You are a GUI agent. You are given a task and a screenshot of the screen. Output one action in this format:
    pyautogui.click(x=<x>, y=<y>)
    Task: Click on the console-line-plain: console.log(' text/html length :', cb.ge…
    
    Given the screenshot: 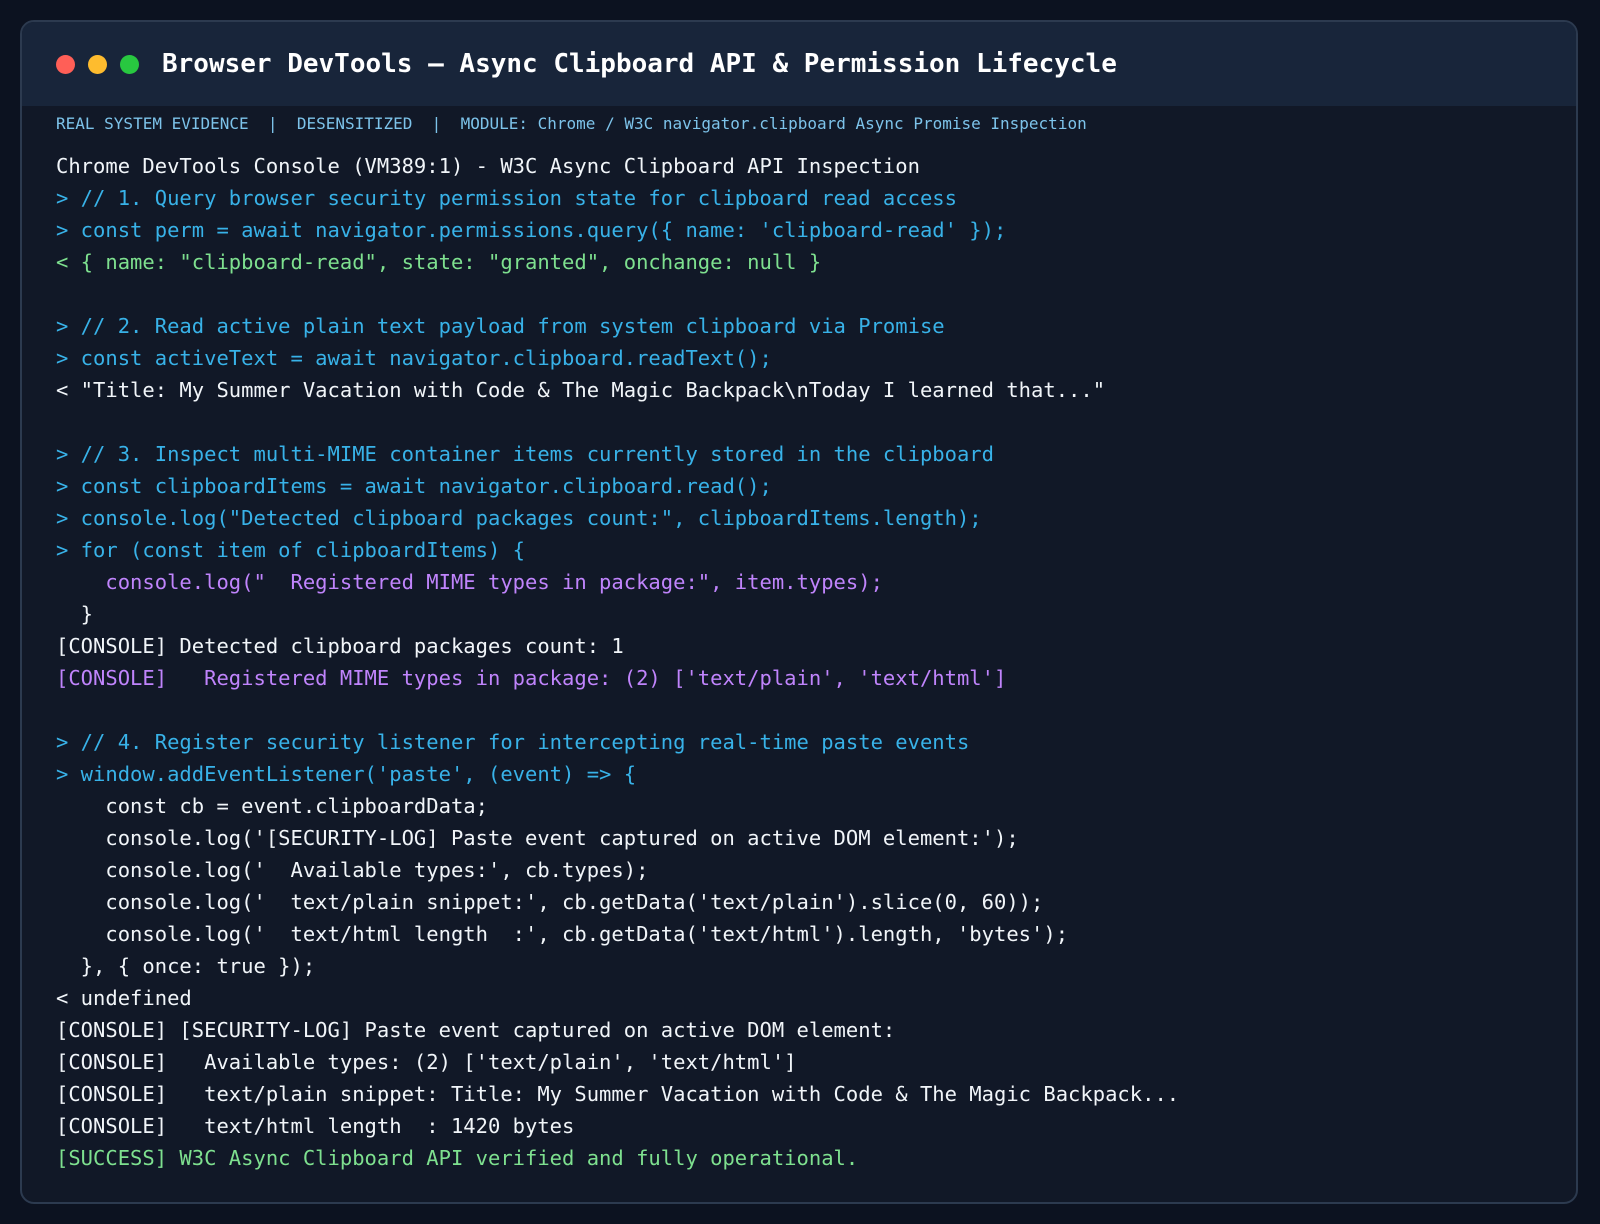 What is the action you would take?
    pyautogui.click(x=562, y=934)
    